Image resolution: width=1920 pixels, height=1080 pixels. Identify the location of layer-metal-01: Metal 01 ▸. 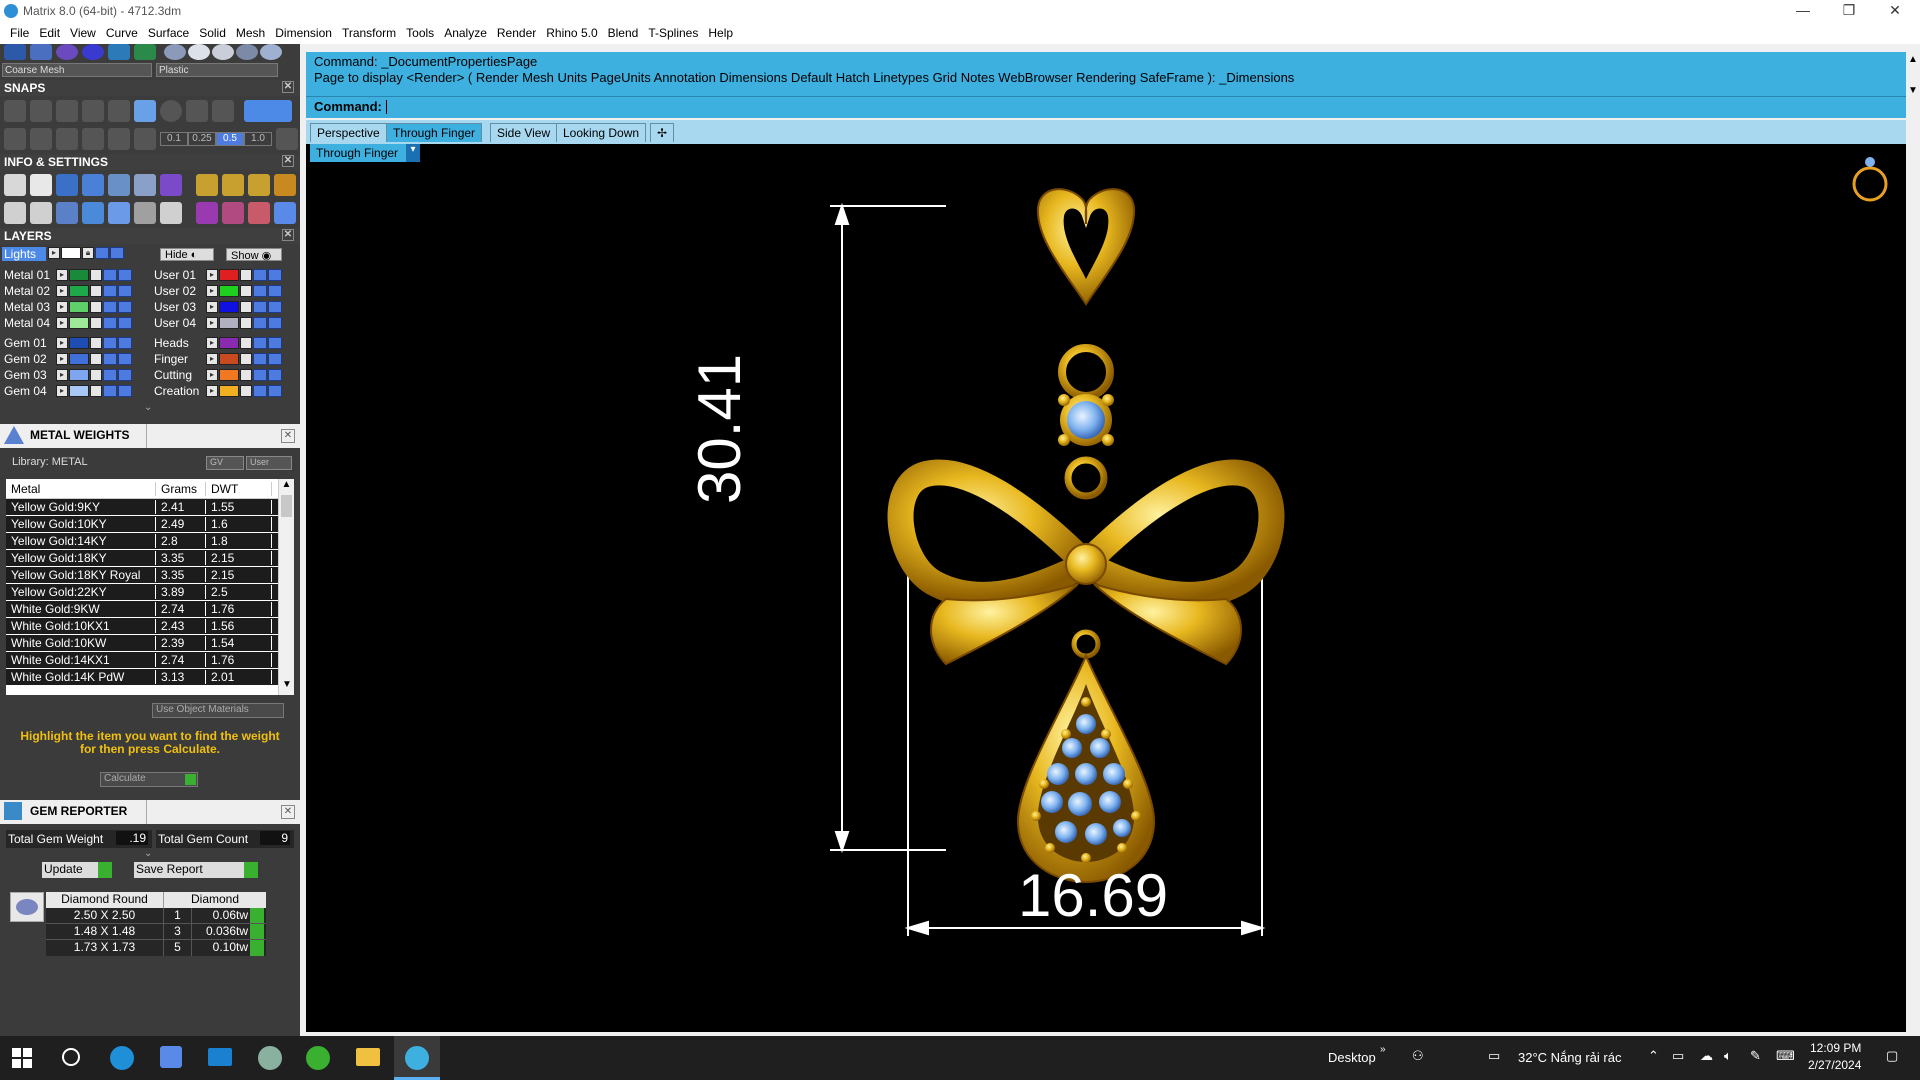
(68, 274).